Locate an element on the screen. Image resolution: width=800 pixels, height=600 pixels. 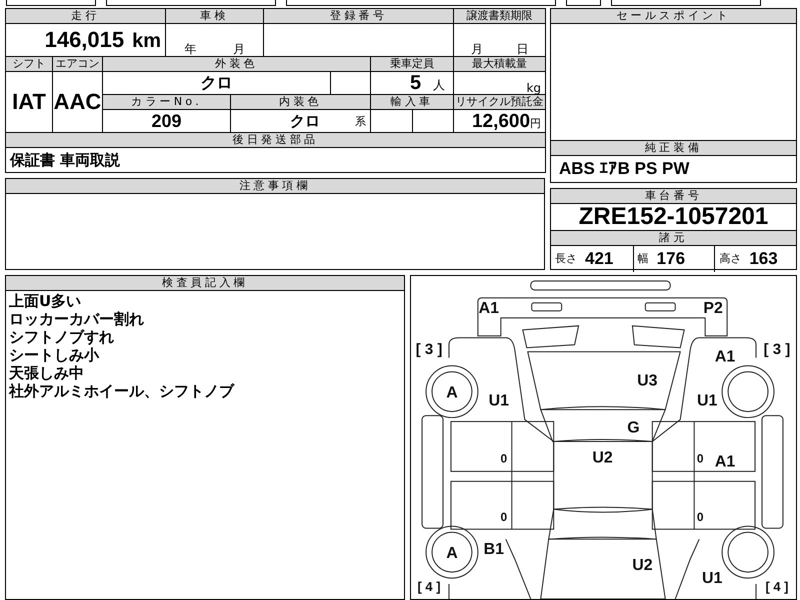
column-header: 走行 is located at coordinates (86, 16).